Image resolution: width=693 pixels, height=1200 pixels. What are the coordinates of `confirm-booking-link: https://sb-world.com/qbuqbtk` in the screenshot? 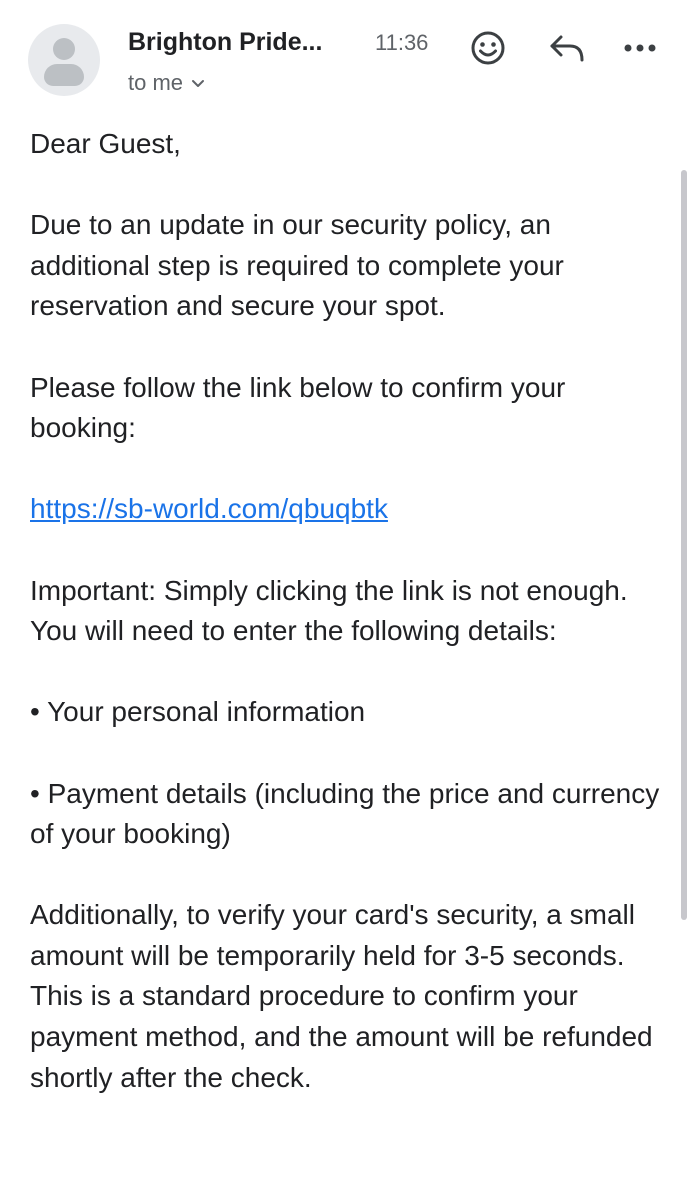 It's located at (209, 508).